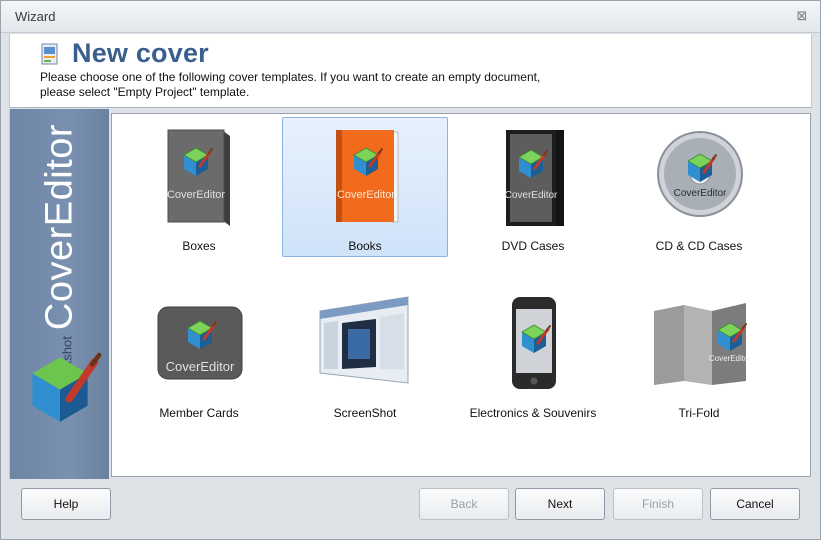  What do you see at coordinates (533, 246) in the screenshot?
I see `template-label: DVD Cases` at bounding box center [533, 246].